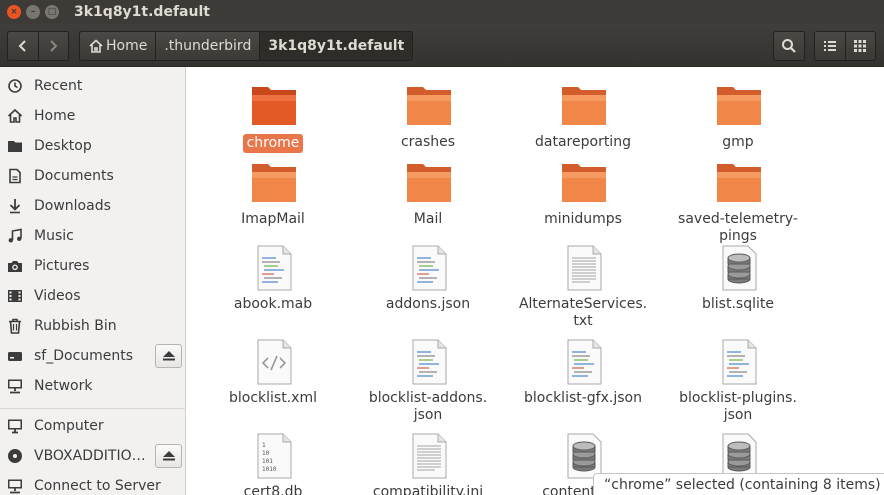  What do you see at coordinates (54, 236) in the screenshot?
I see `sidebar-item-label: Music` at bounding box center [54, 236].